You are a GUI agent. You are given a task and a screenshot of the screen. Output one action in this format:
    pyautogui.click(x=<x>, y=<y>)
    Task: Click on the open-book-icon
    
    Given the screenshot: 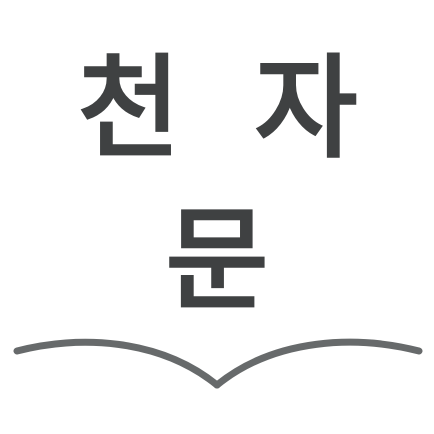 What is the action you would take?
    pyautogui.click(x=218, y=363)
    